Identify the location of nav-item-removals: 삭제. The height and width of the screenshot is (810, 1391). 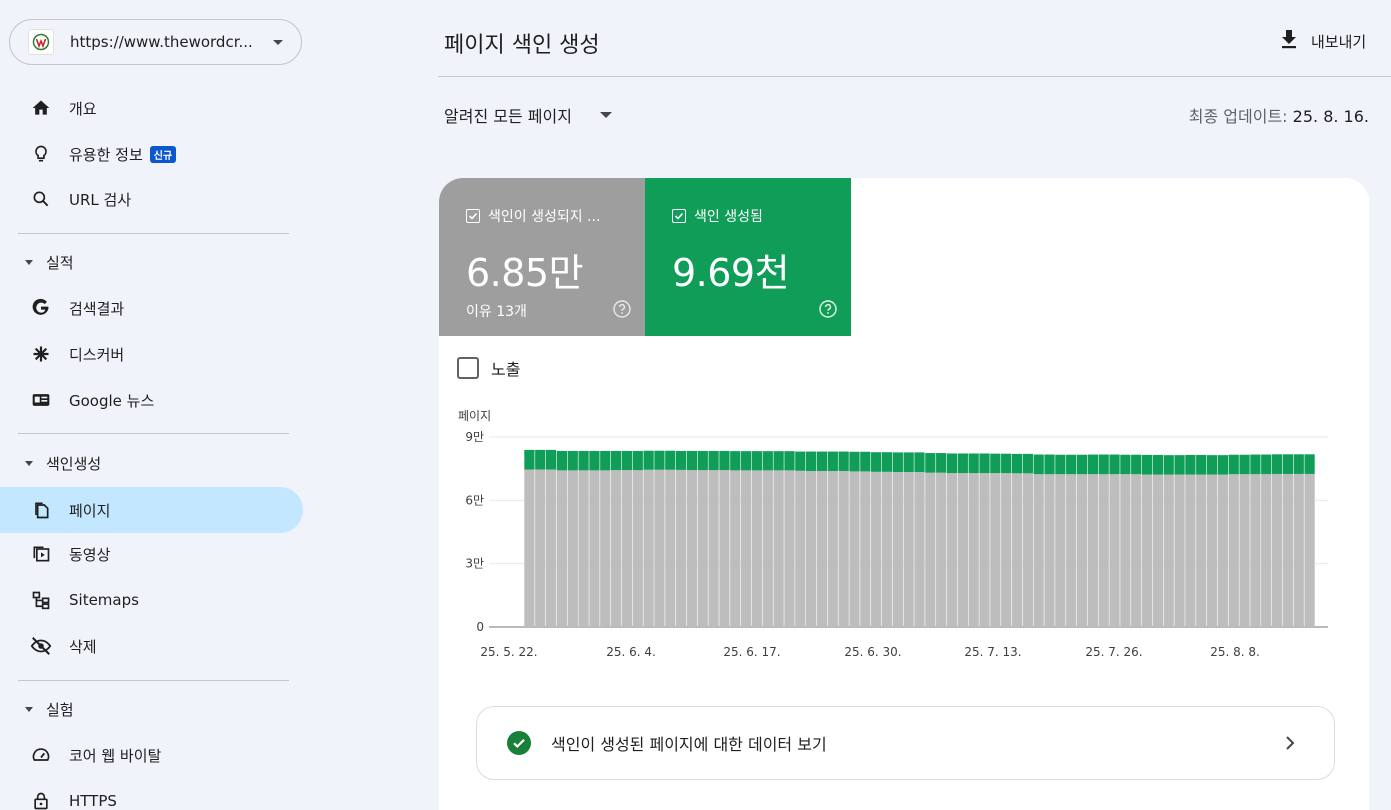
(151, 646).